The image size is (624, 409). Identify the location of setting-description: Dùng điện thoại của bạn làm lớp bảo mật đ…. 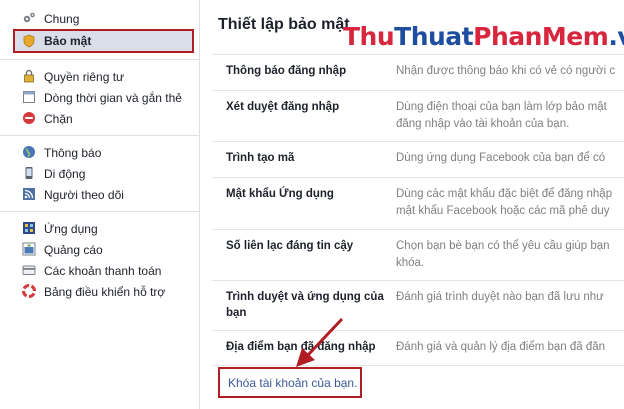
(510, 116).